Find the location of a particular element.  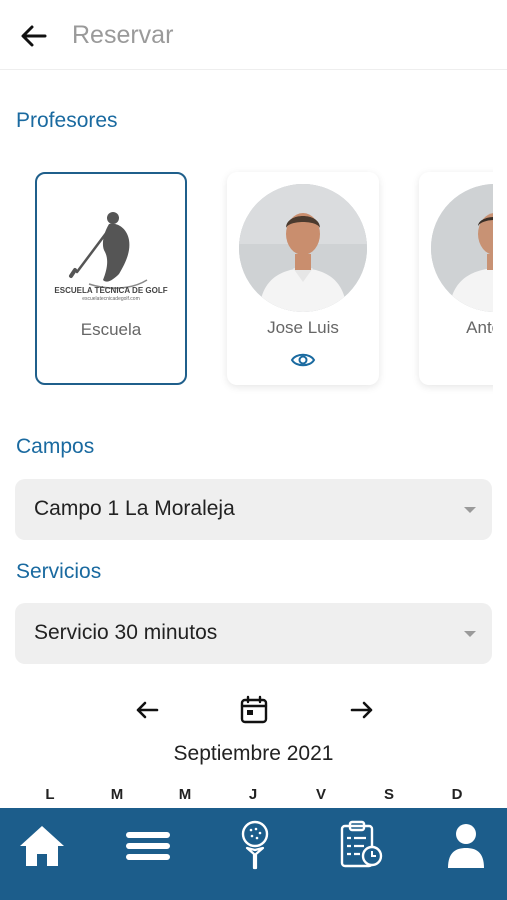

weekday-label: S is located at coordinates (388, 794).